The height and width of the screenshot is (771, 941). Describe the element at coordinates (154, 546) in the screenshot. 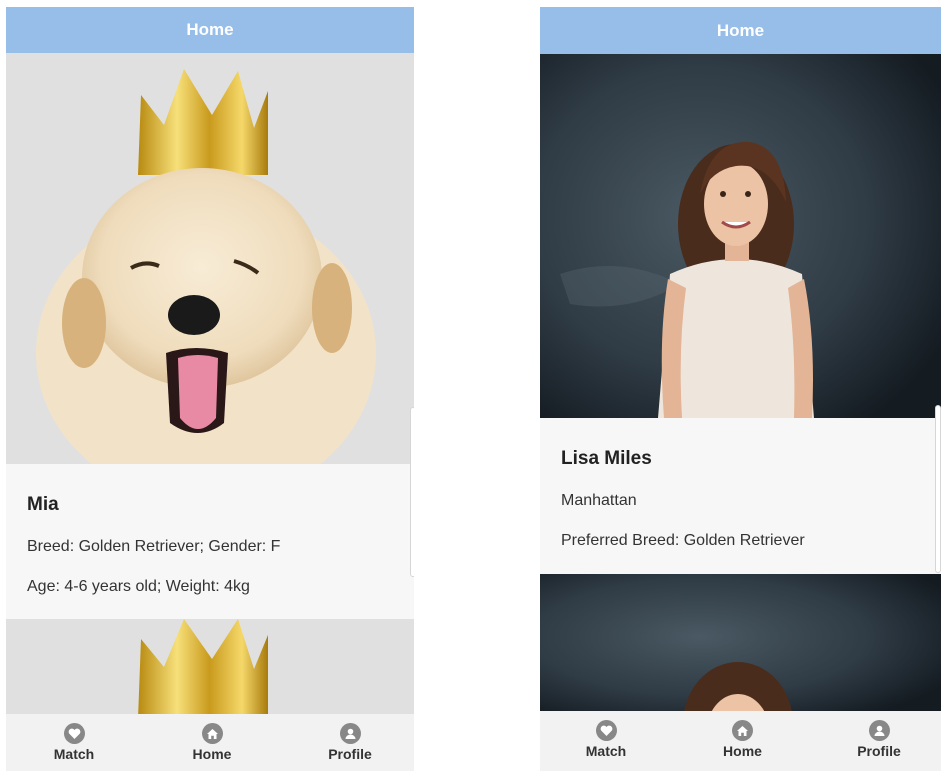

I see `dog-breed-gender: Breed: Golden Retriever; Gender: F` at that location.